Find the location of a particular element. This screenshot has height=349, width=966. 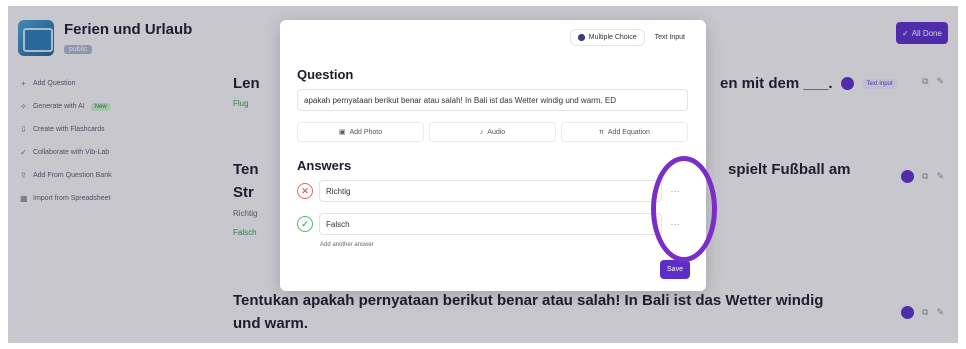

question-tools: ▣ Add Photo ♪ Audio π Add Equation is located at coordinates (492, 132).